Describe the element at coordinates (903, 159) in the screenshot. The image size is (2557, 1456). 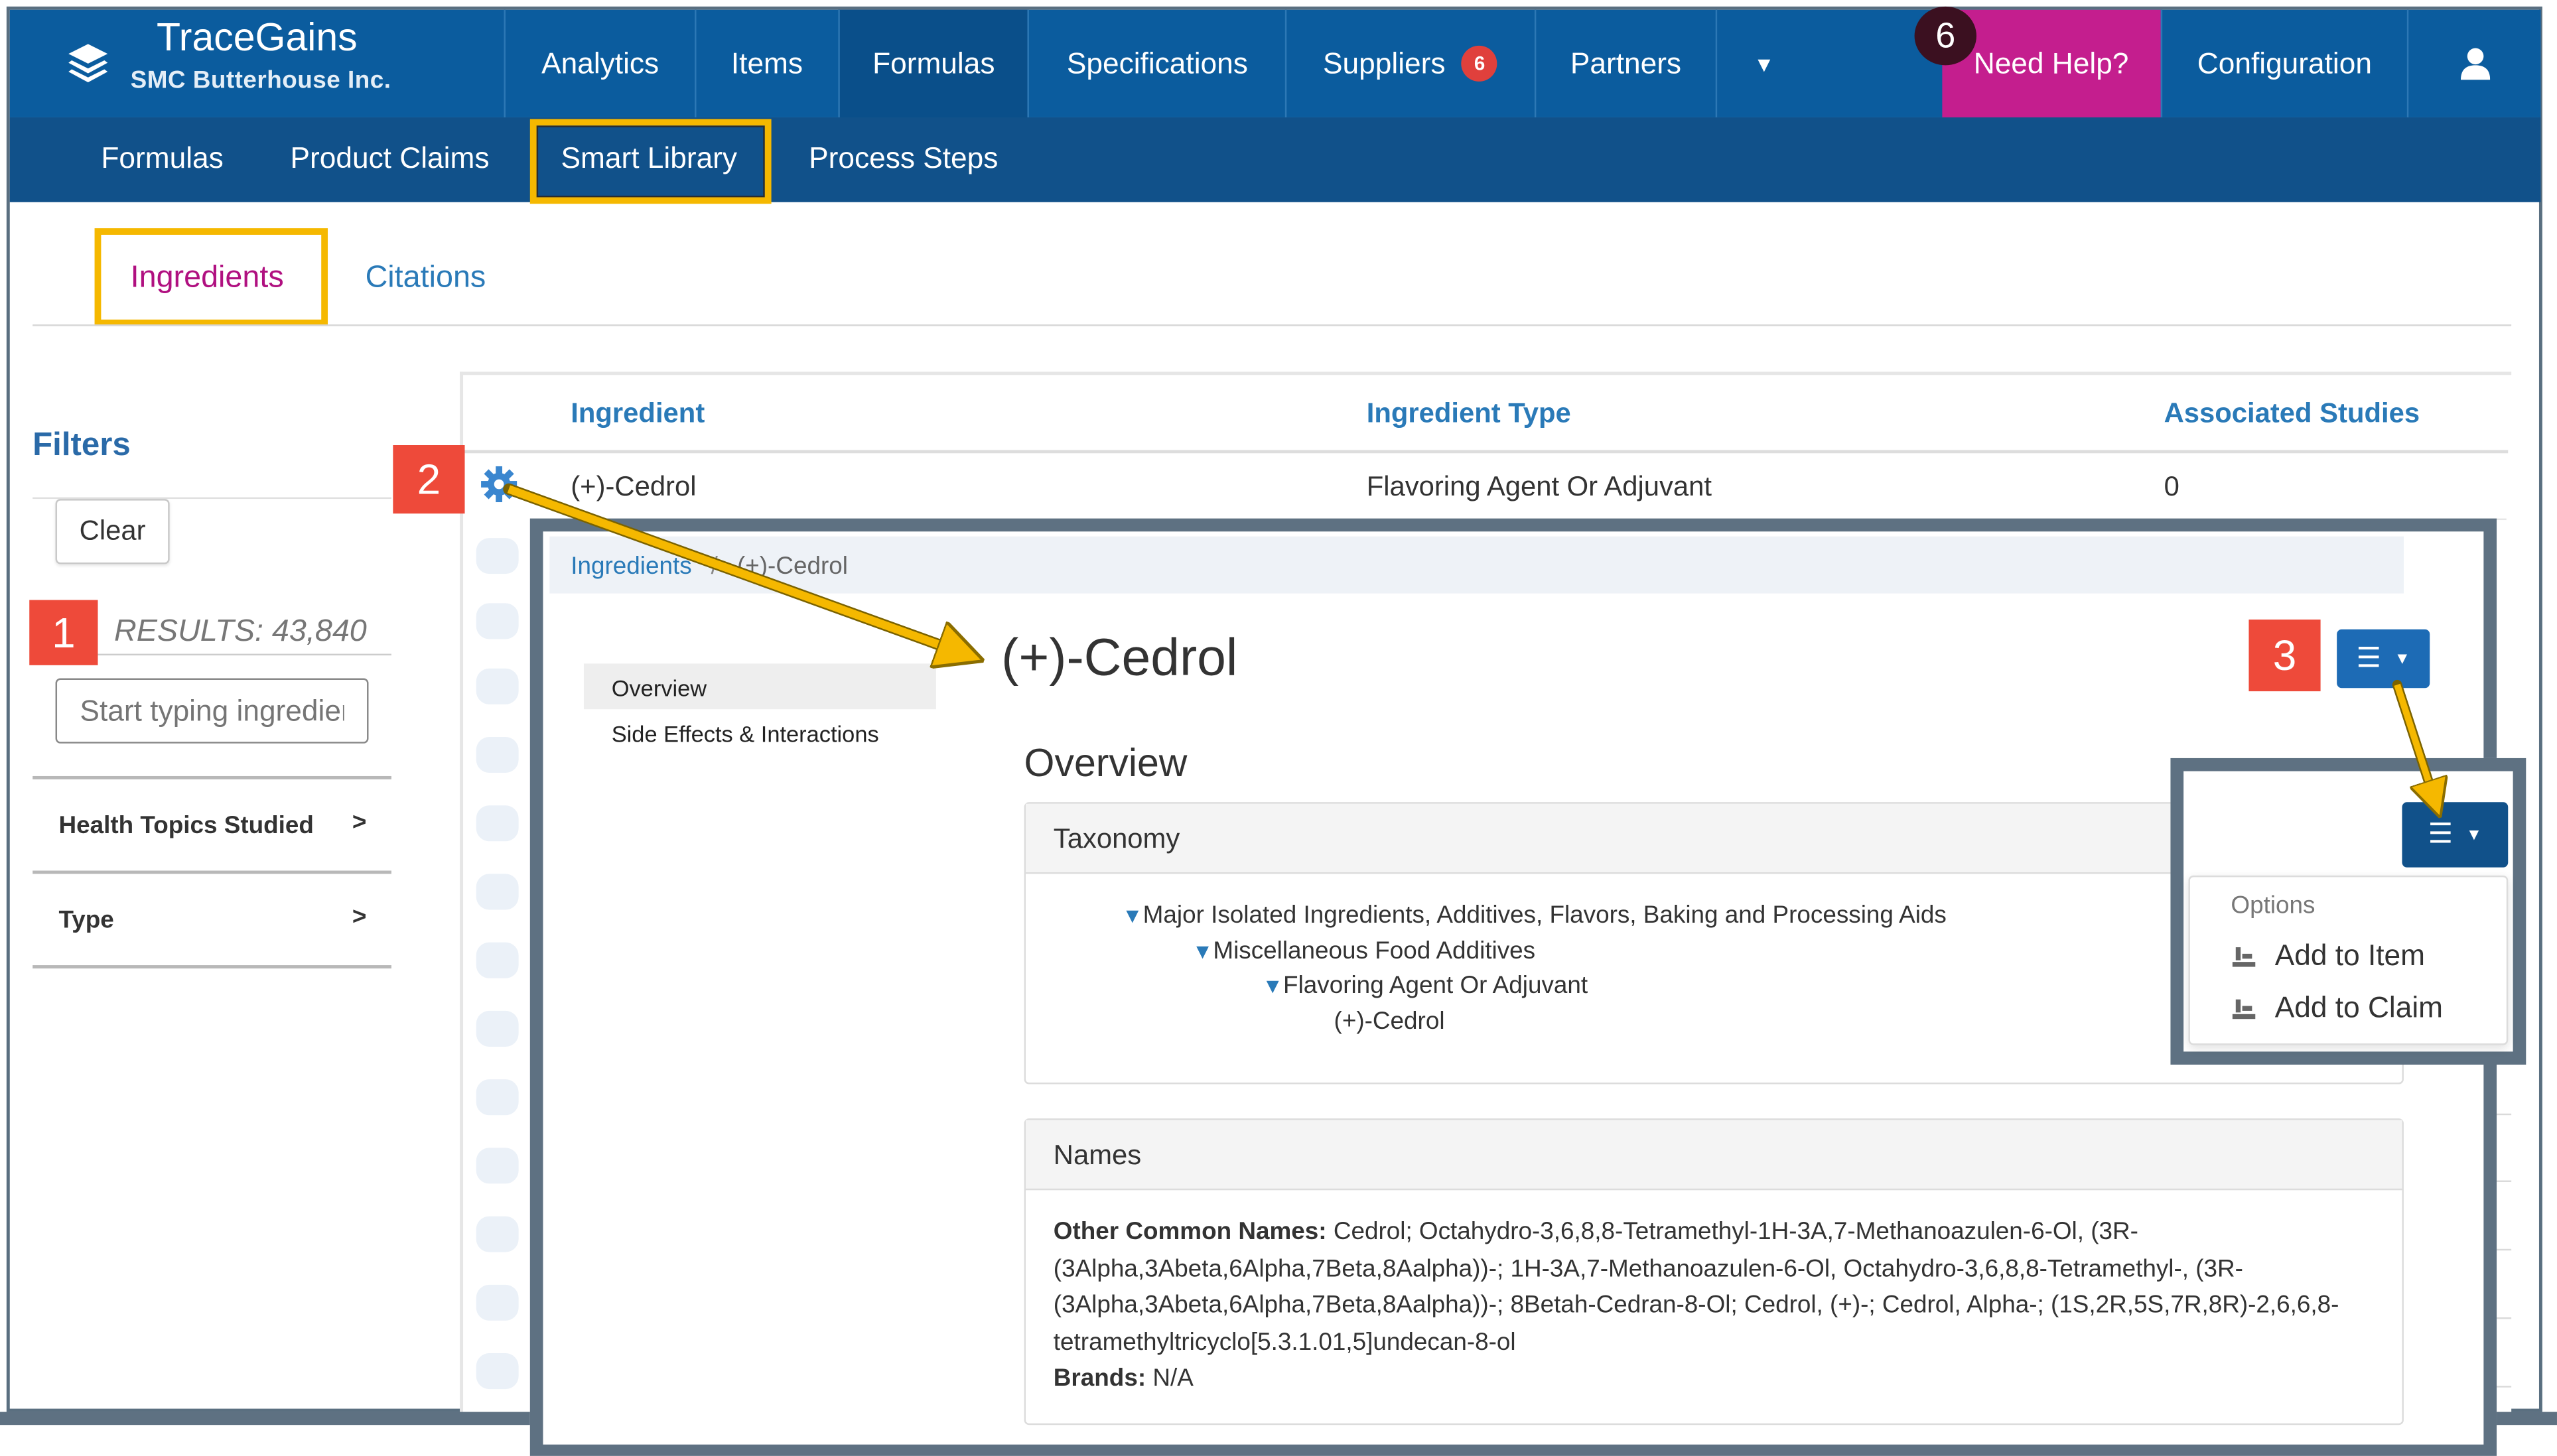
I see `subnav-process-steps: Process Steps` at that location.